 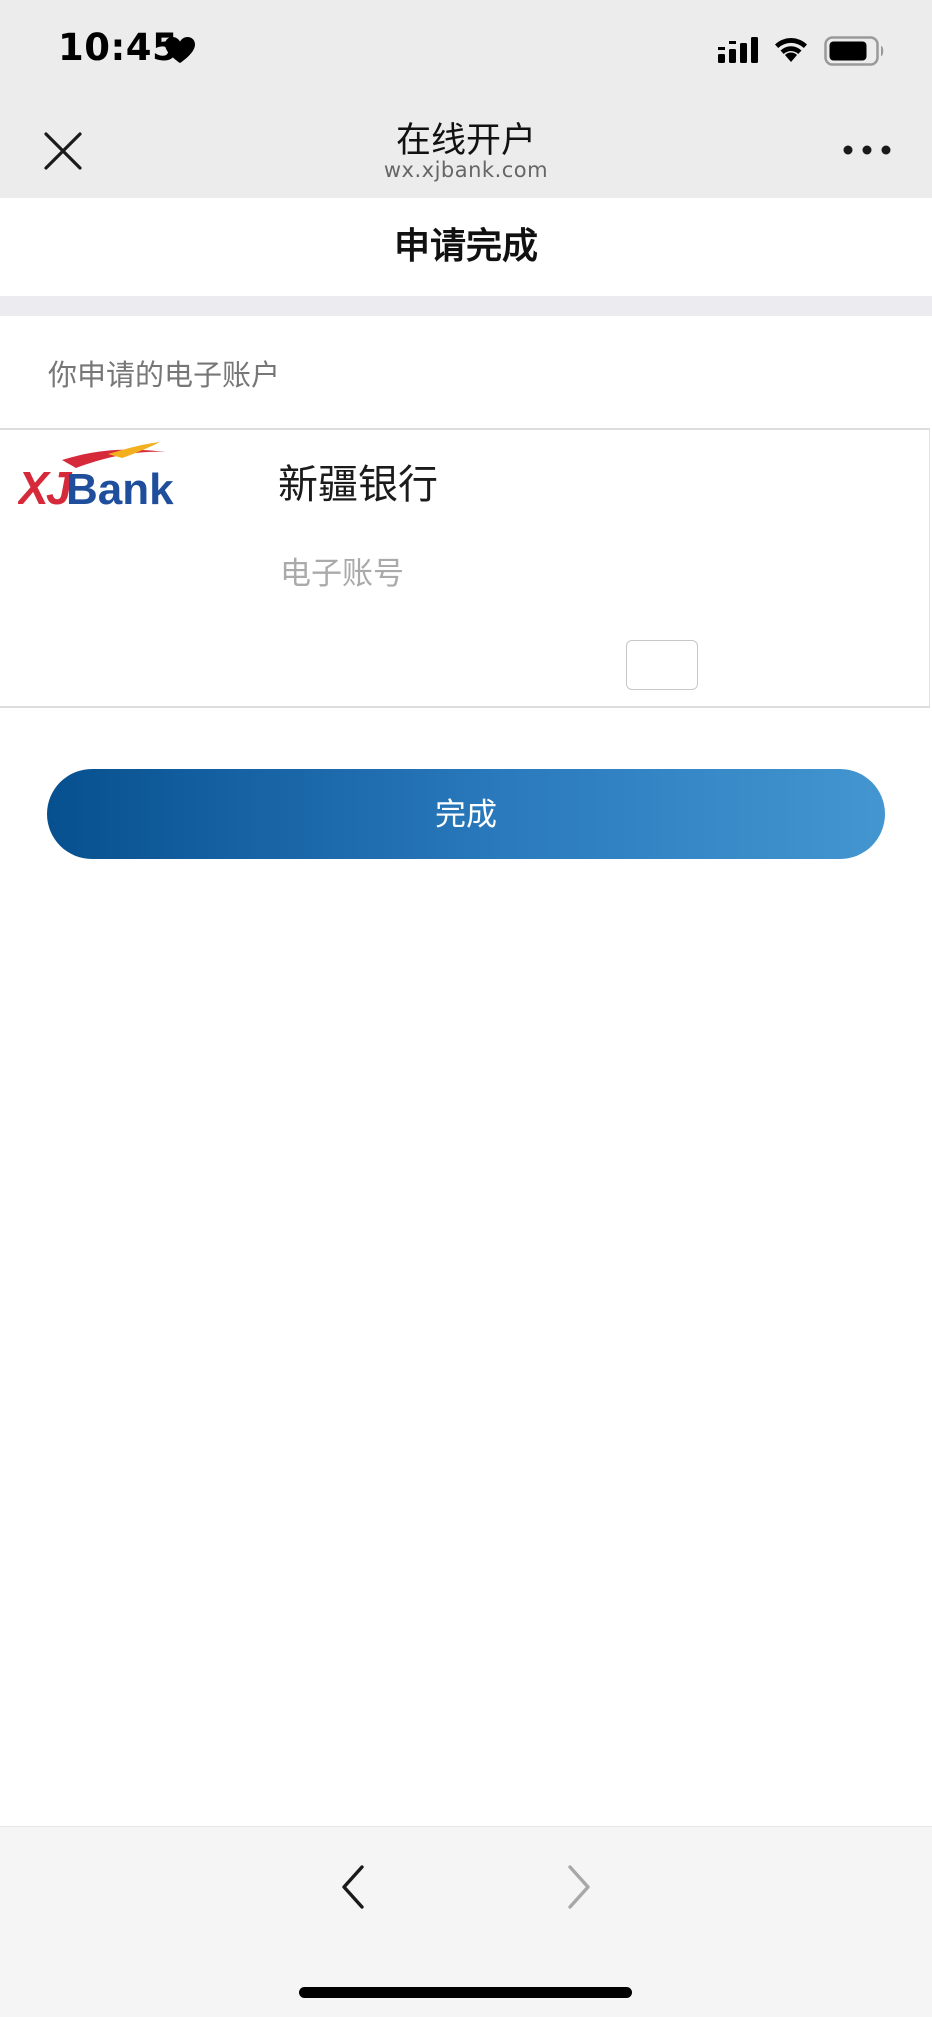 I want to click on copy-button, so click(x=662, y=665).